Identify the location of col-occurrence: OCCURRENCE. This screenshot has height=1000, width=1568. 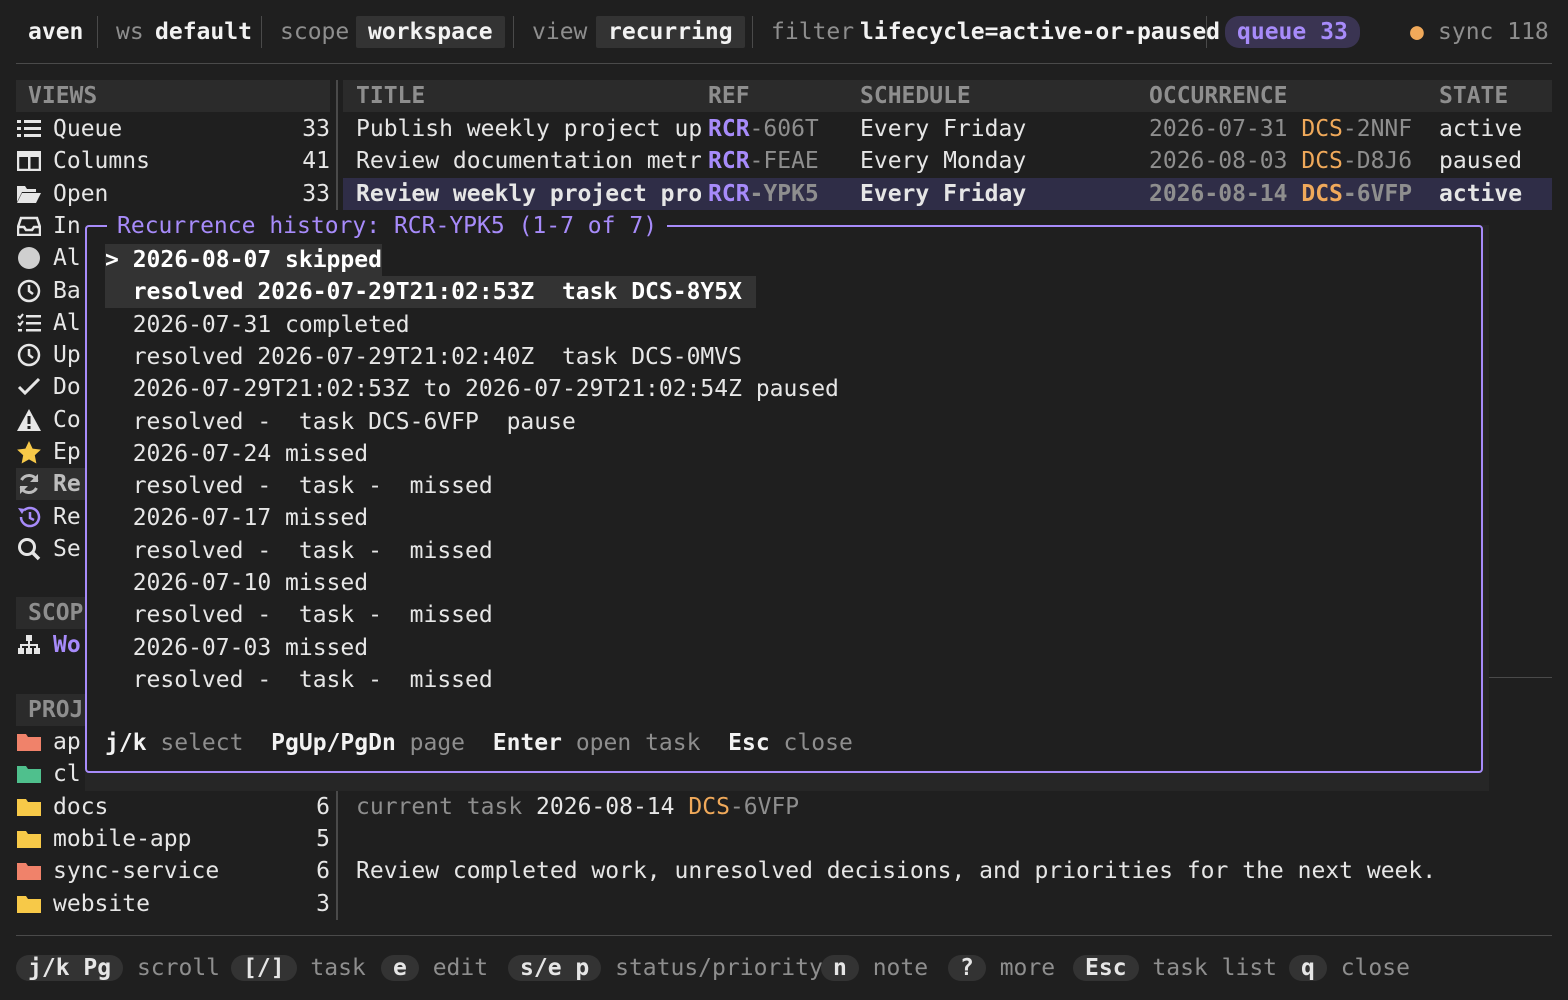
(1218, 96).